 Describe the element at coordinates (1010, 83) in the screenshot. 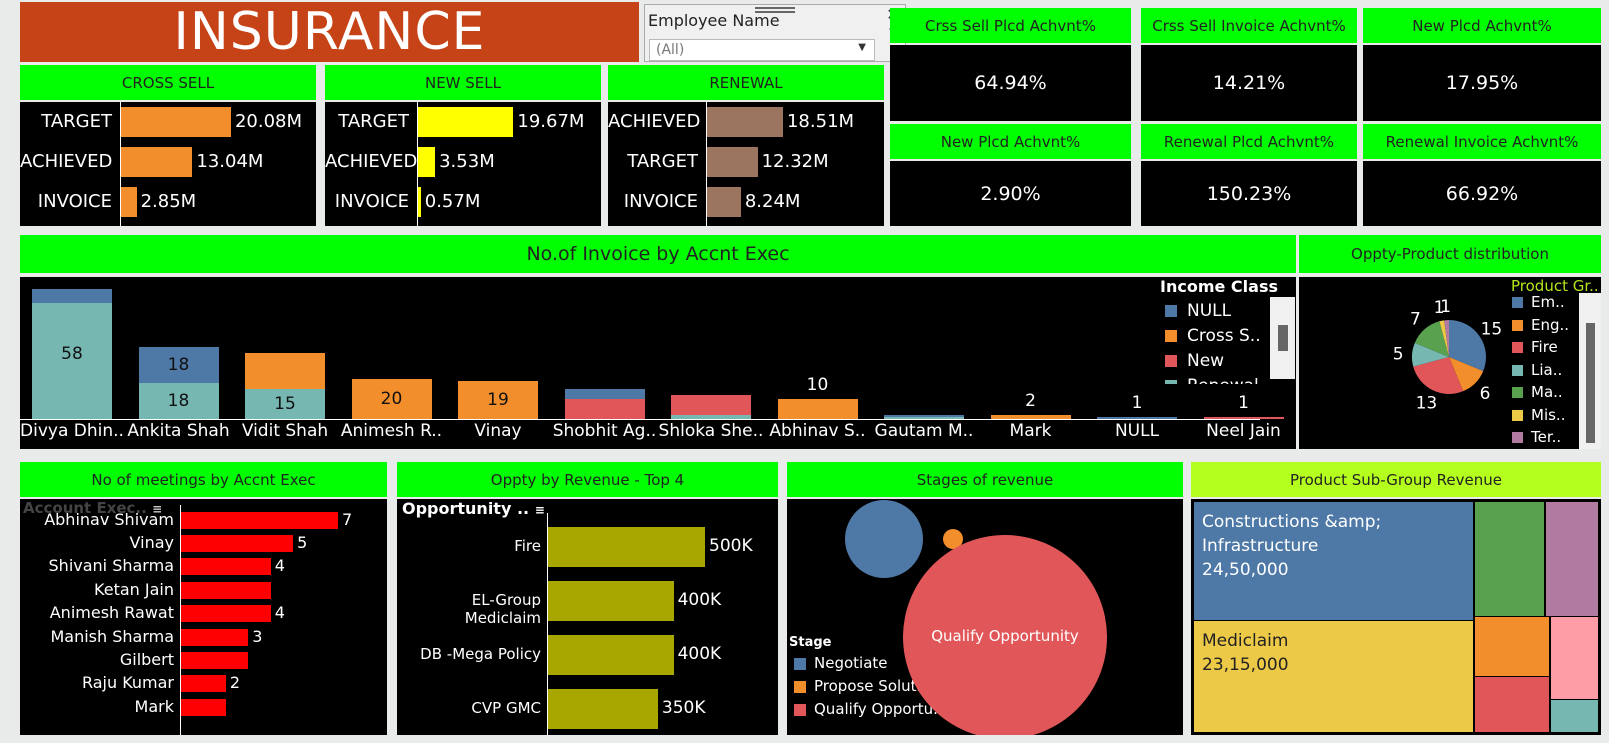

I see `kpi-card-crss-sell-plcd: 64.94%` at that location.